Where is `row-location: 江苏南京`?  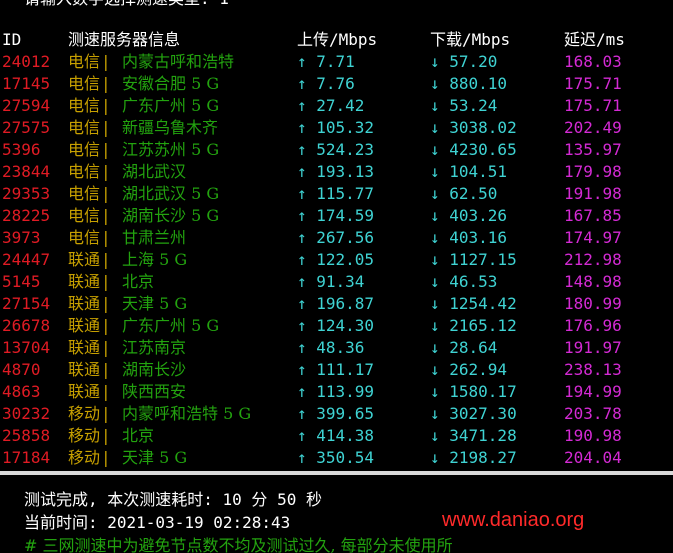
row-location: 江苏南京 is located at coordinates (154, 347).